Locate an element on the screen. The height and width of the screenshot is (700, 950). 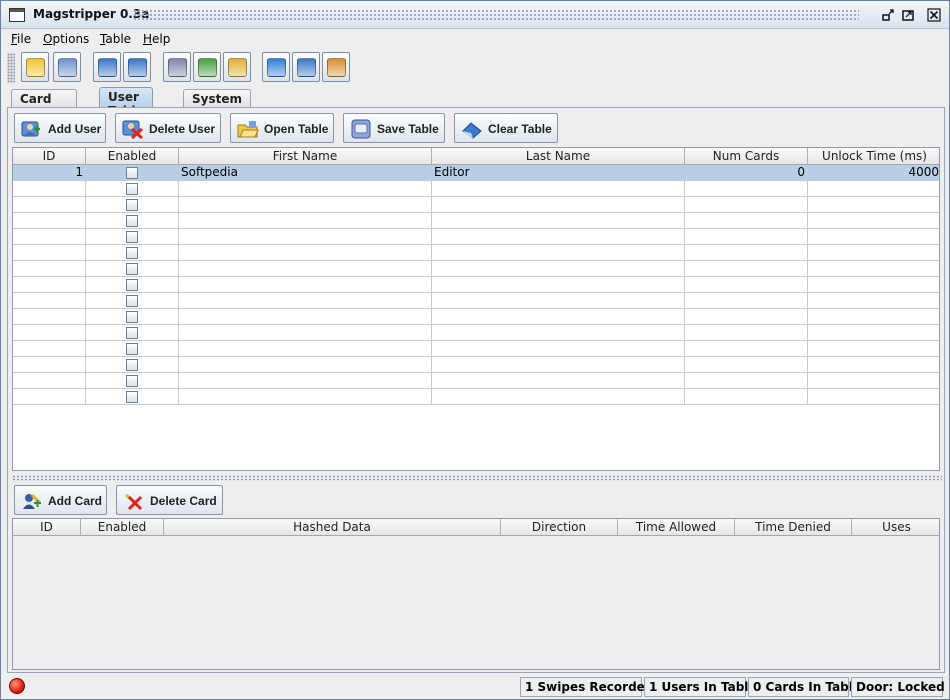
table-row: 1 Softpedia Editor 0 4000 is located at coordinates (476, 173).